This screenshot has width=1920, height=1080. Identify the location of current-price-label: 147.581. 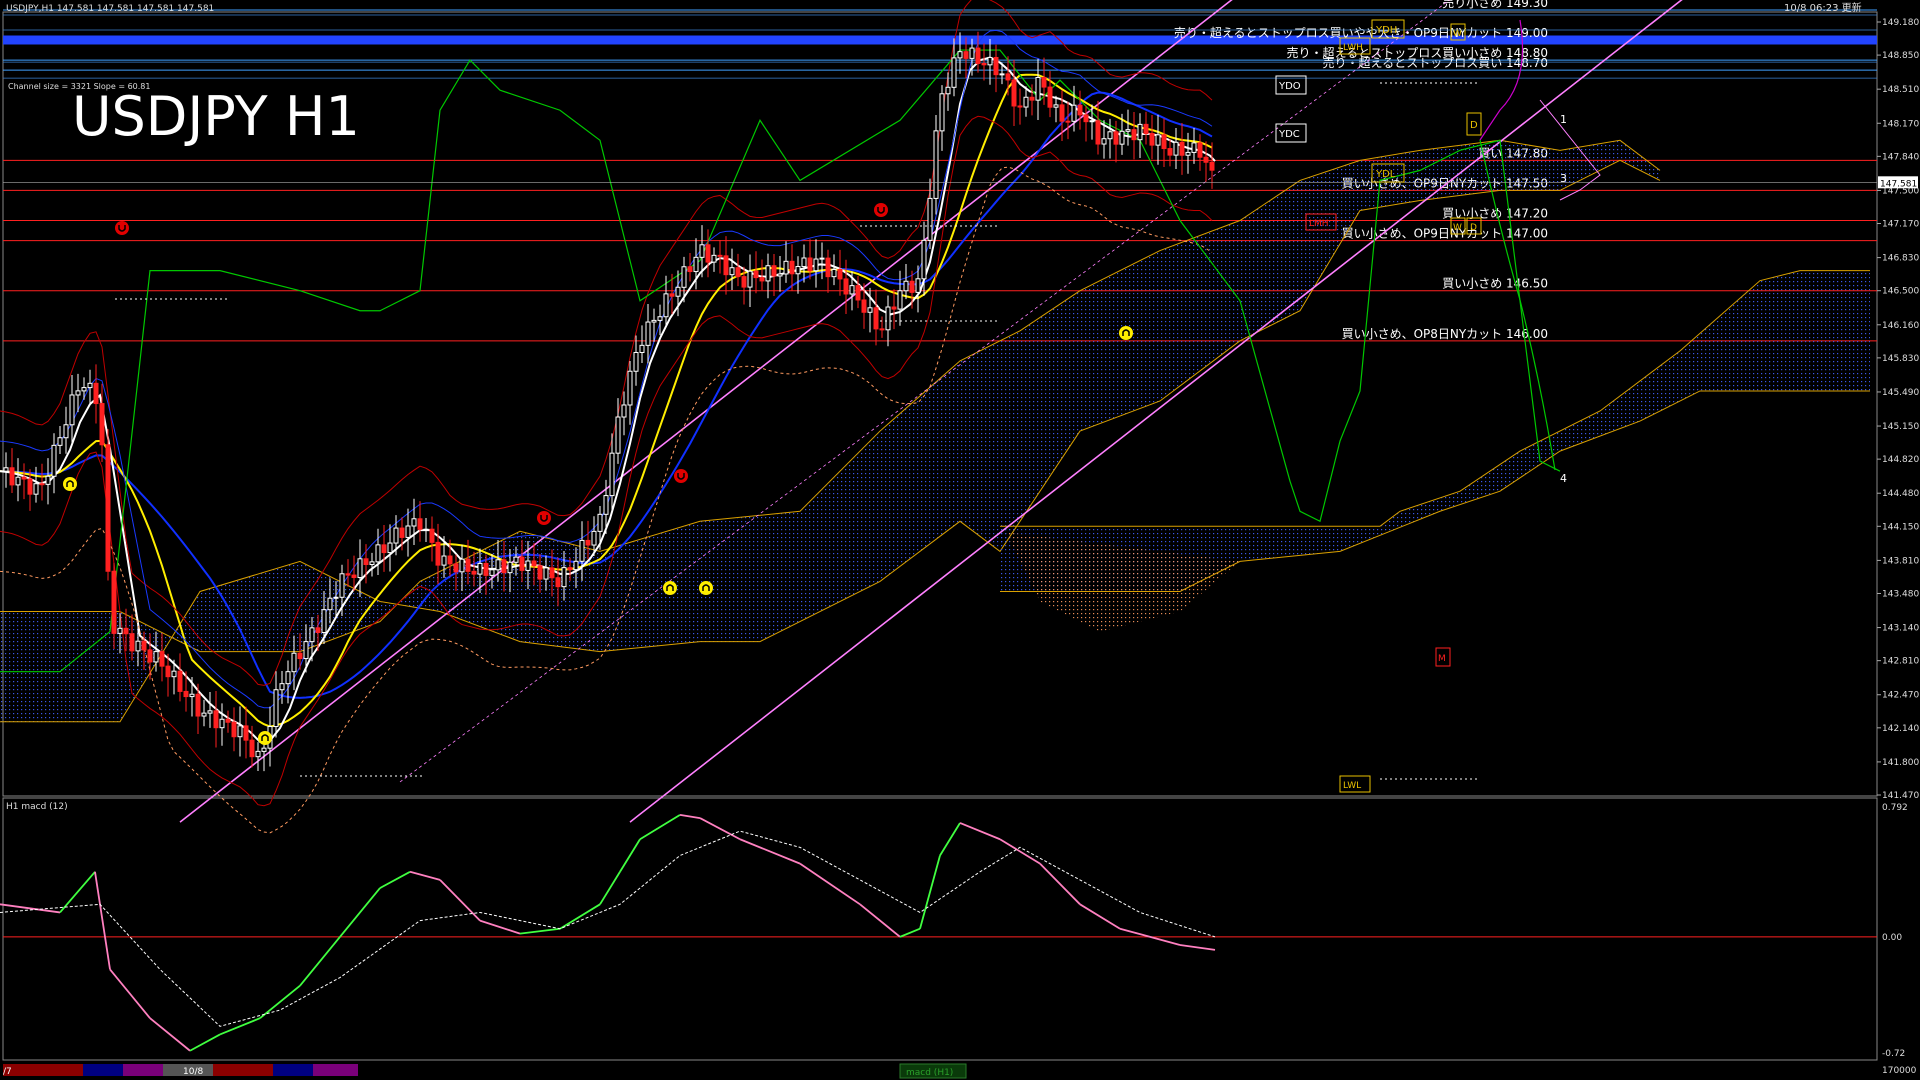
(1898, 184).